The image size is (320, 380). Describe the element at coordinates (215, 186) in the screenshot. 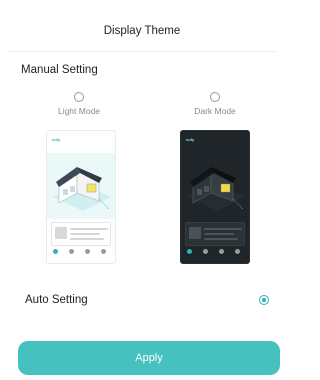

I see `house-illustration-dark-icon` at that location.